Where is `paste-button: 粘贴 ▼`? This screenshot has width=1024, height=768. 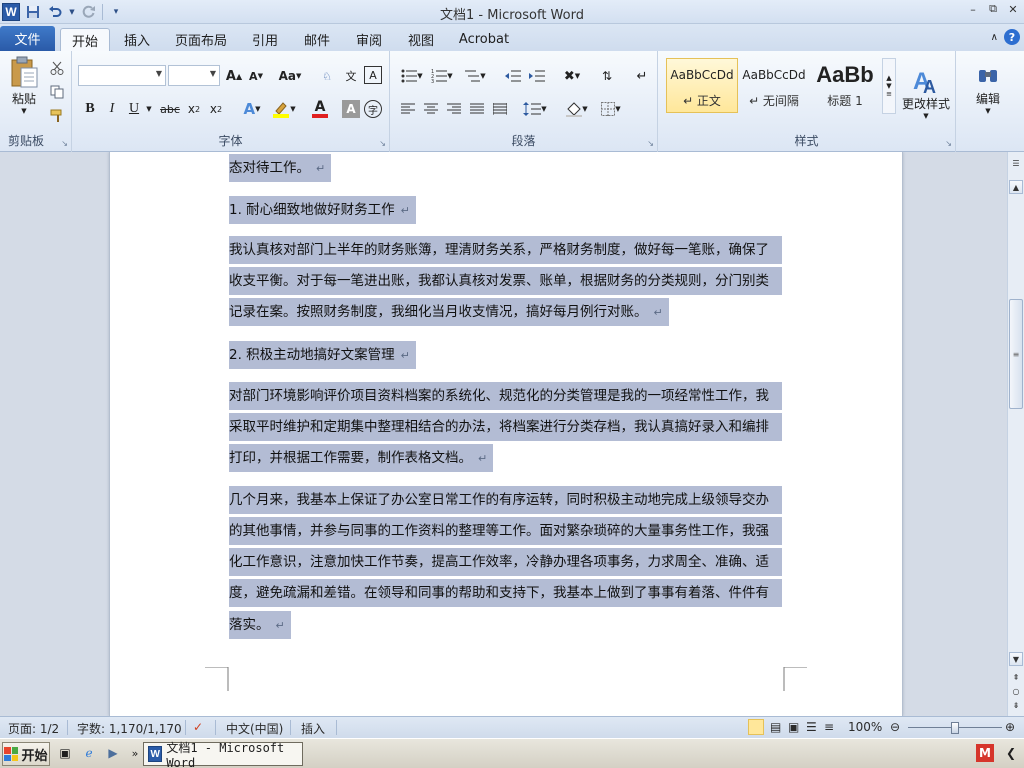
paste-button: 粘贴 ▼ is located at coordinates (24, 85).